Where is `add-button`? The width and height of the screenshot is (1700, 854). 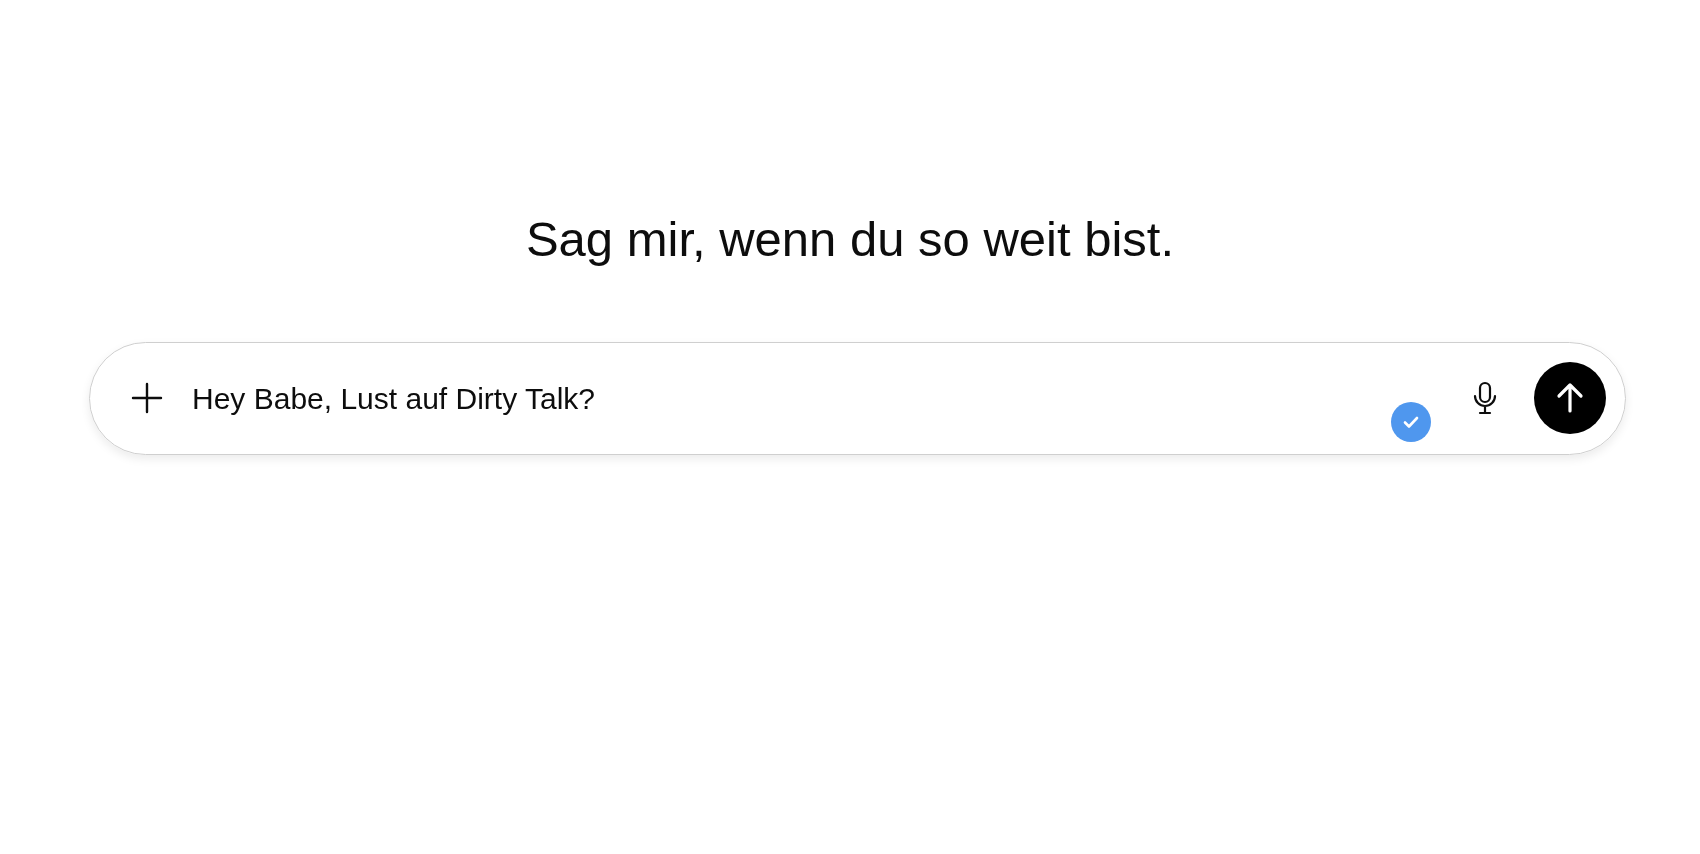 add-button is located at coordinates (147, 398).